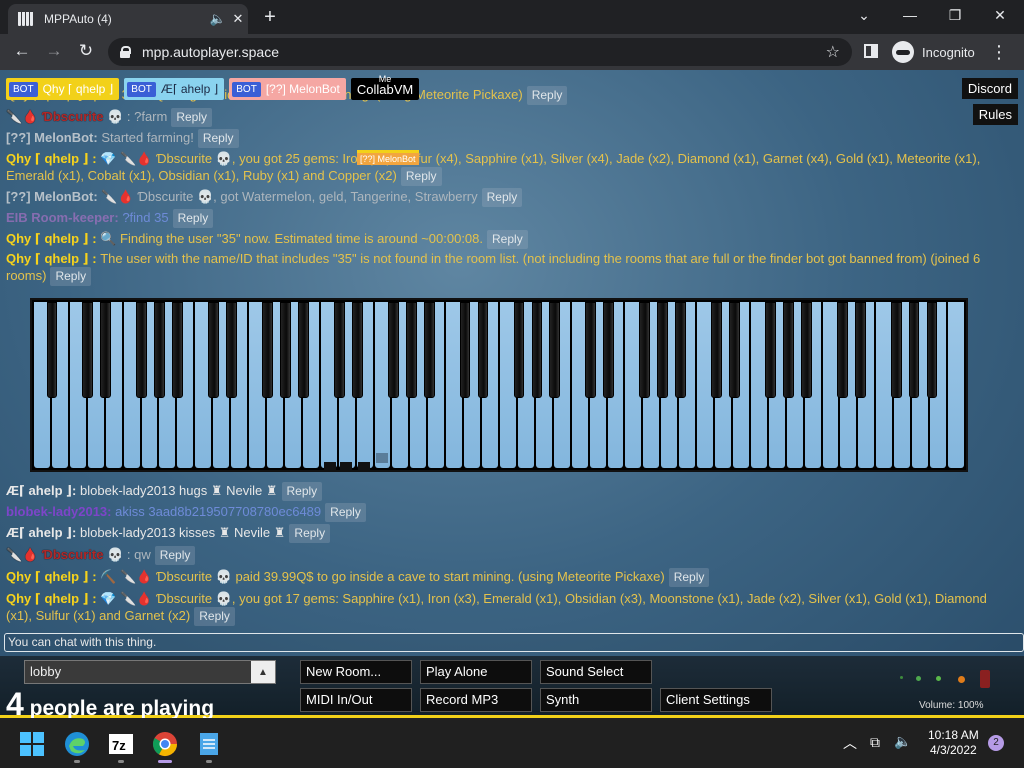 Image resolution: width=1024 pixels, height=768 pixels. What do you see at coordinates (121, 744) in the screenshot?
I see `7zip-icon: 7z` at bounding box center [121, 744].